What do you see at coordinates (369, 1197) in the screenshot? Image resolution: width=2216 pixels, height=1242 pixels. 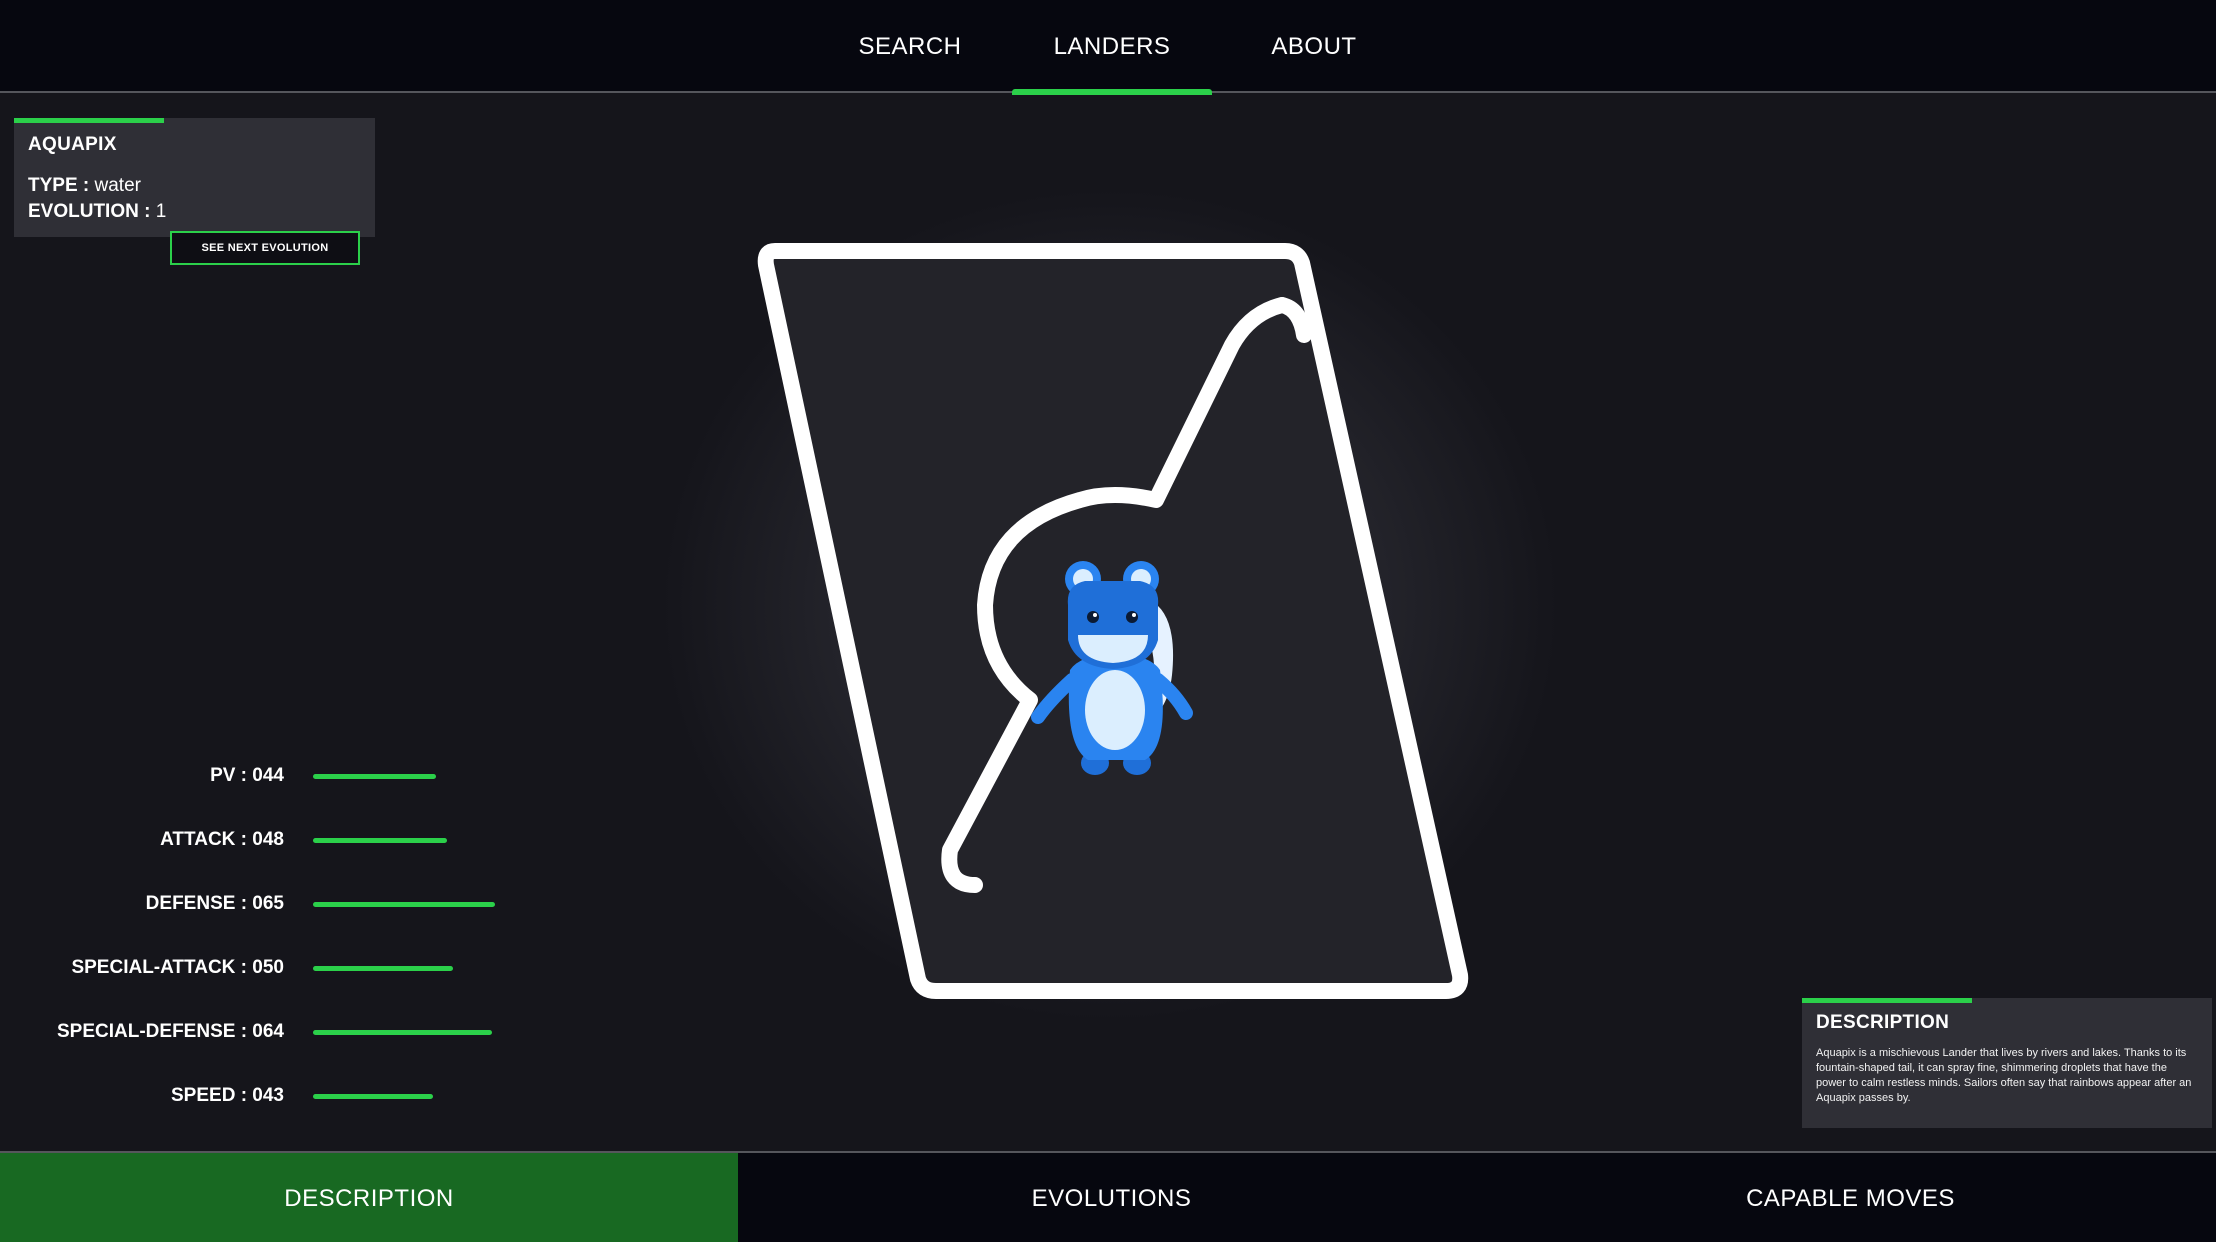 I see `tab-description: DESCRIPTION` at bounding box center [369, 1197].